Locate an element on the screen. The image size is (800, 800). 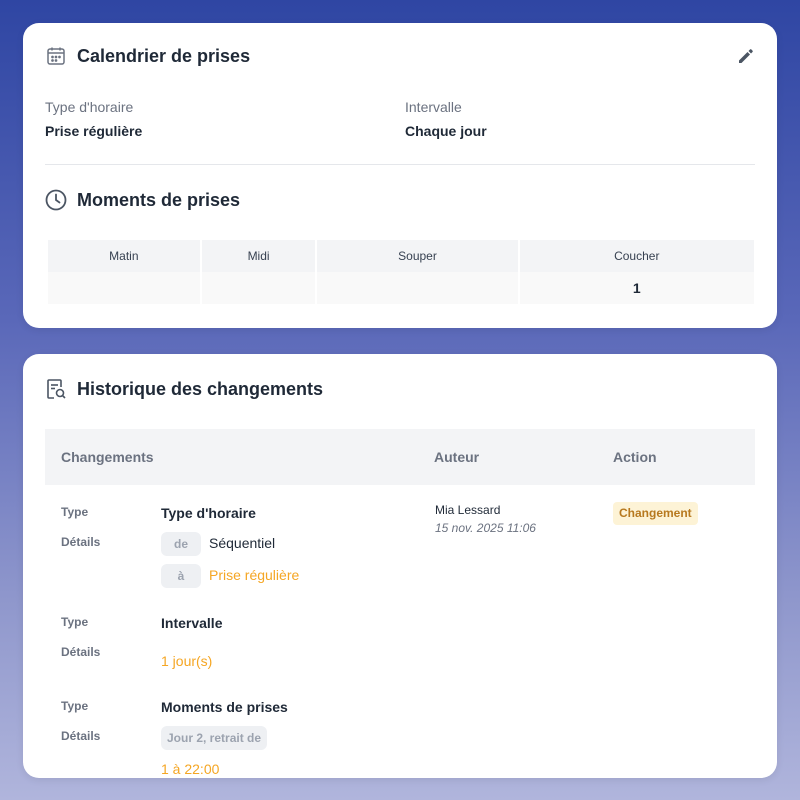
change3-type-label: Type is located at coordinates (75, 706).